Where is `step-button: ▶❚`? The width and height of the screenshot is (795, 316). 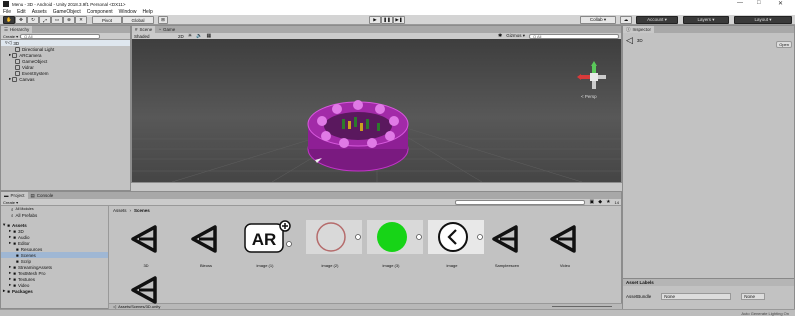
step-button: ▶❚ is located at coordinates (399, 20).